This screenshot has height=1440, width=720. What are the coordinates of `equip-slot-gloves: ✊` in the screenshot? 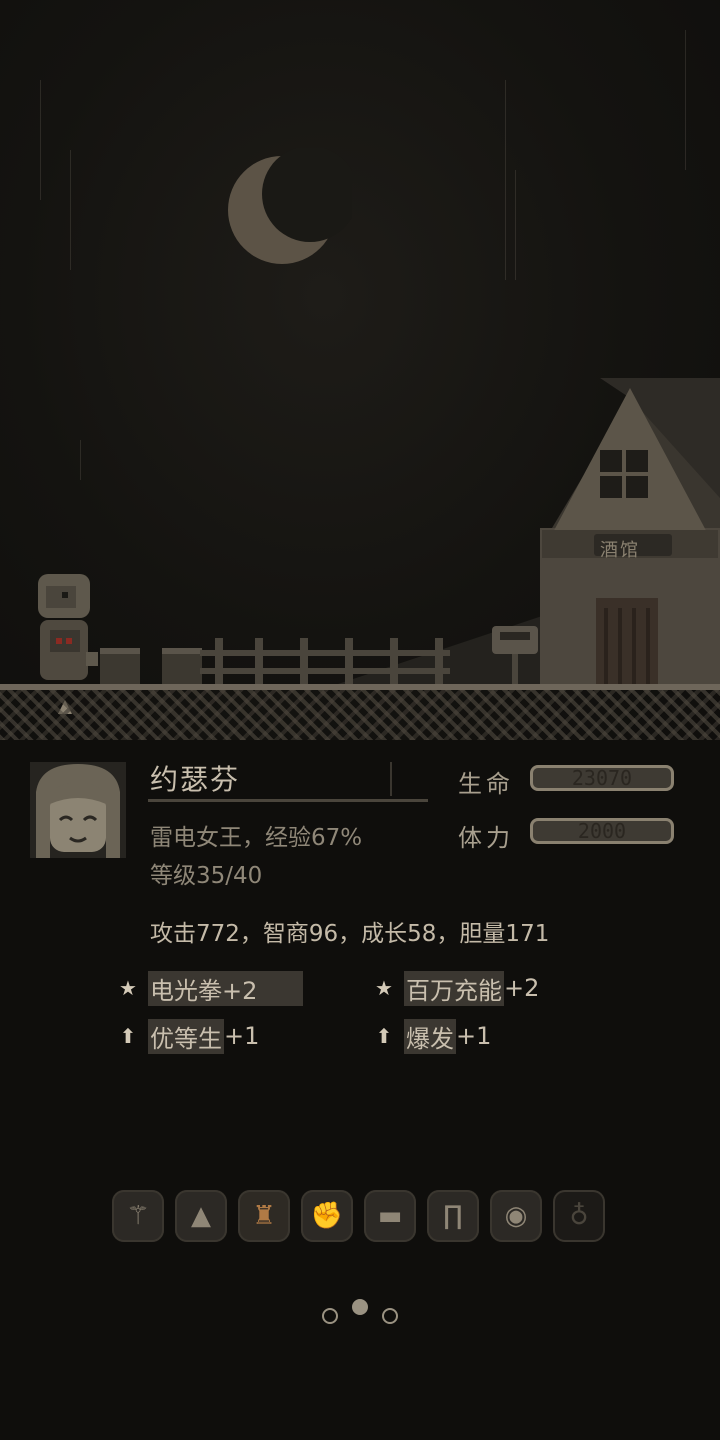 It's located at (327, 1216).